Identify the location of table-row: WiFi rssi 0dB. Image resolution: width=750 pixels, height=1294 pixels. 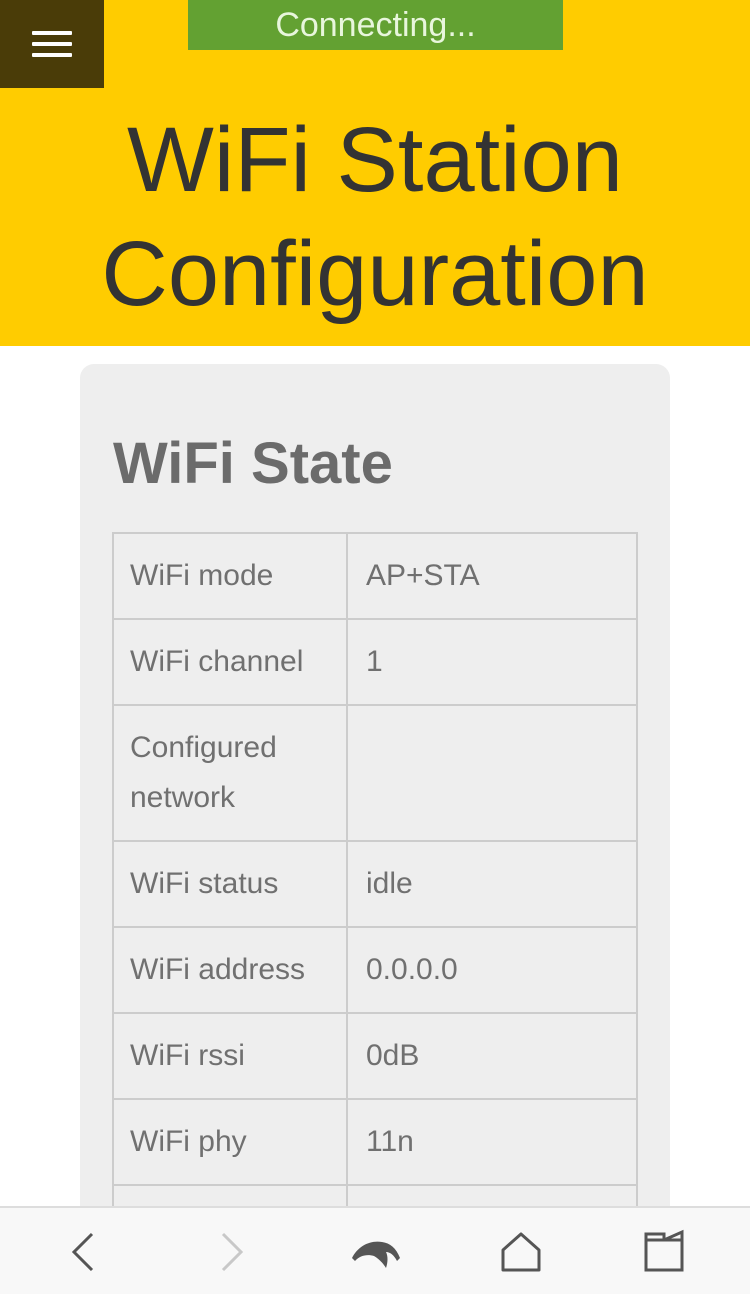
(375, 1056).